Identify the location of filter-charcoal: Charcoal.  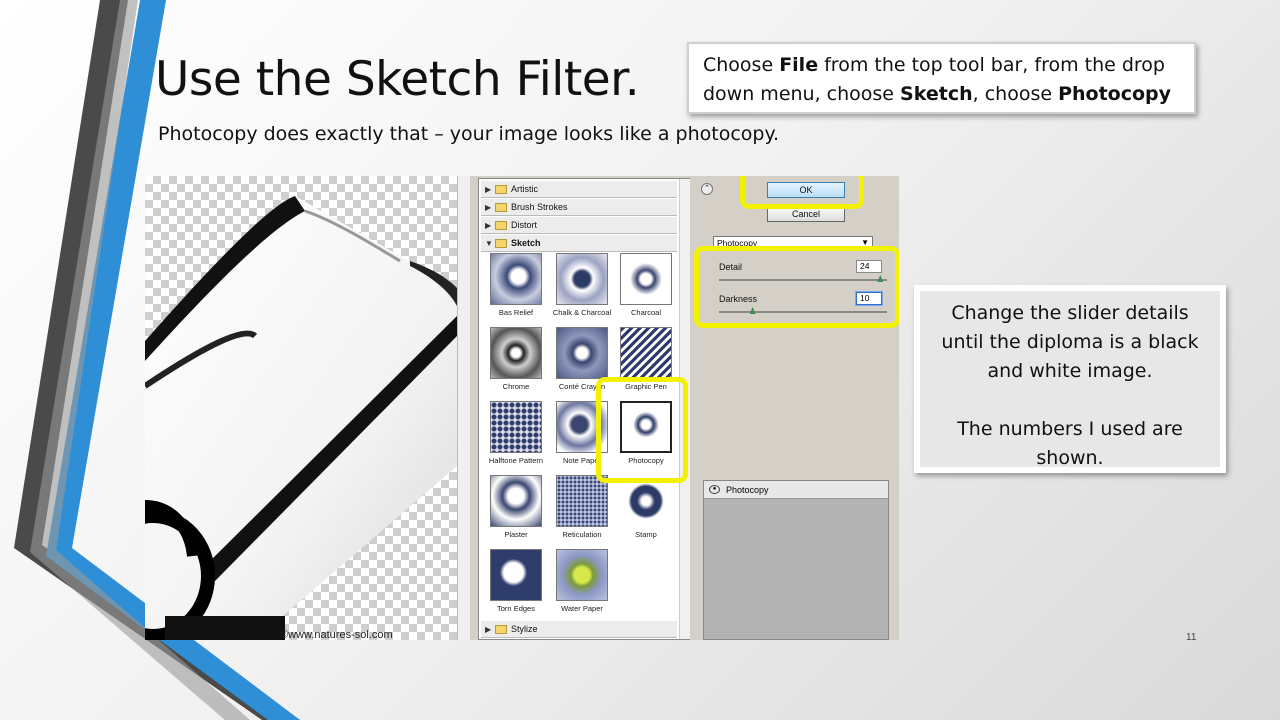
(646, 289).